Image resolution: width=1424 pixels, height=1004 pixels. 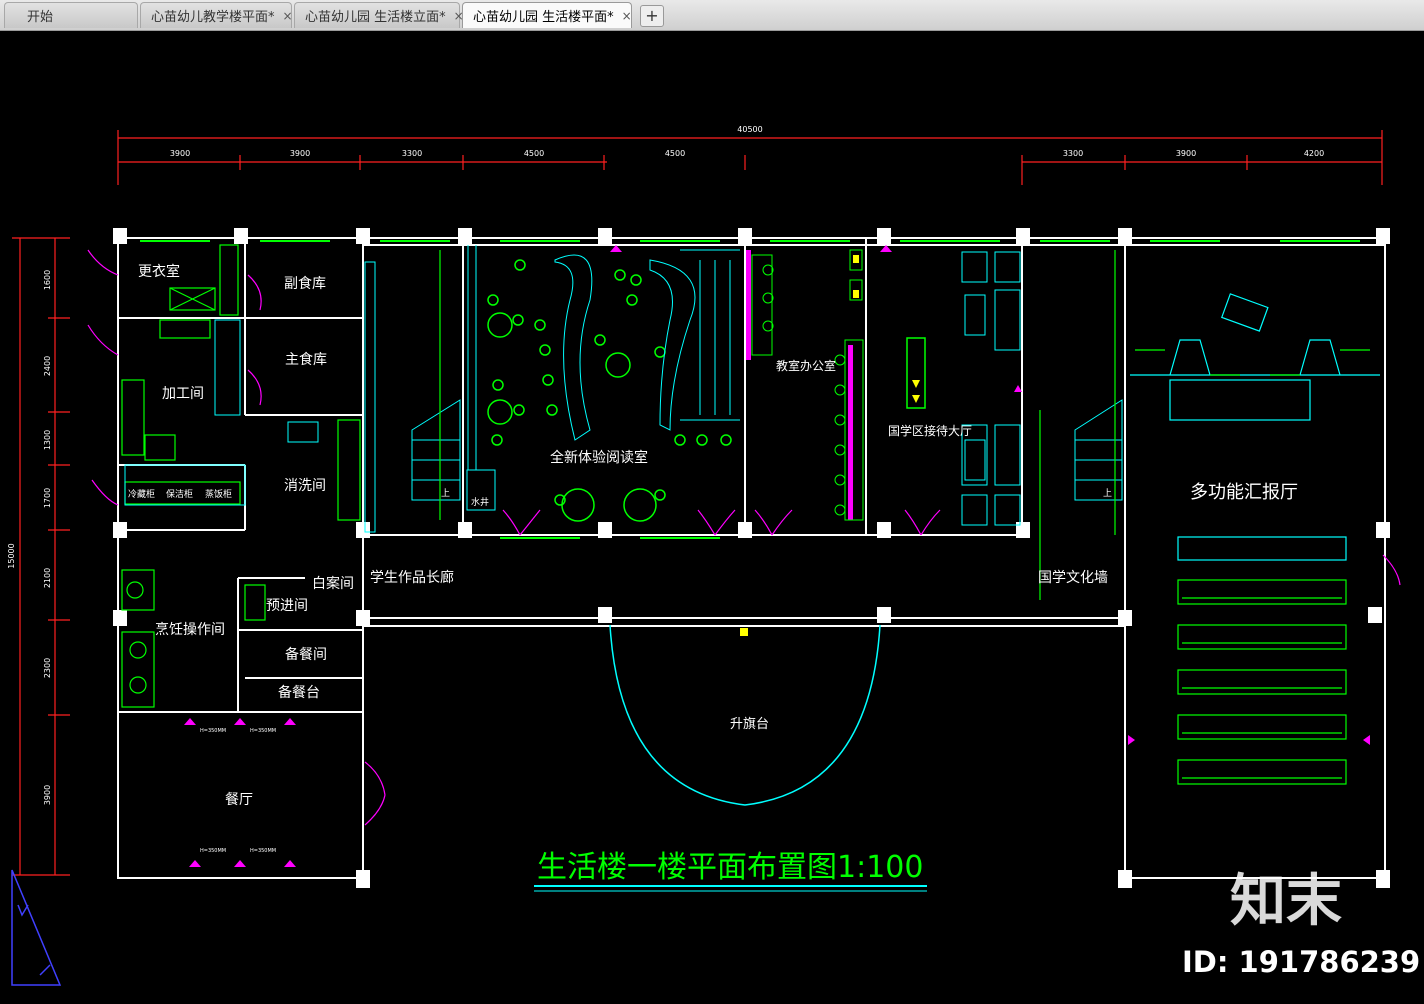 I want to click on office-desks, so click(x=807, y=385).